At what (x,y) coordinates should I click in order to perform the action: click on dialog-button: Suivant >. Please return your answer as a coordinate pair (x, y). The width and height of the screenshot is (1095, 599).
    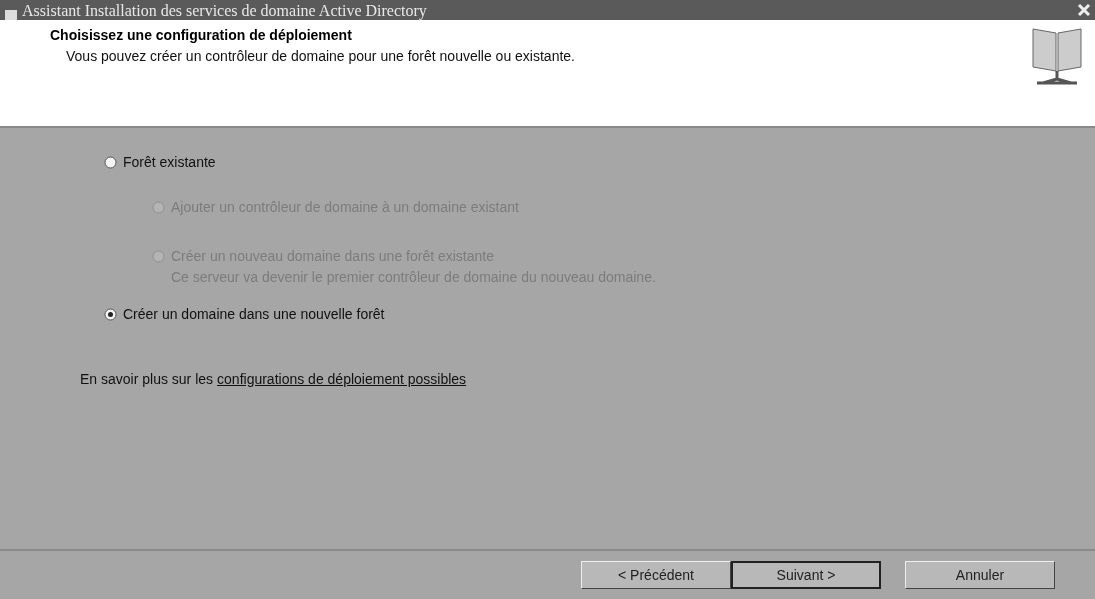
    Looking at the image, I should click on (806, 575).